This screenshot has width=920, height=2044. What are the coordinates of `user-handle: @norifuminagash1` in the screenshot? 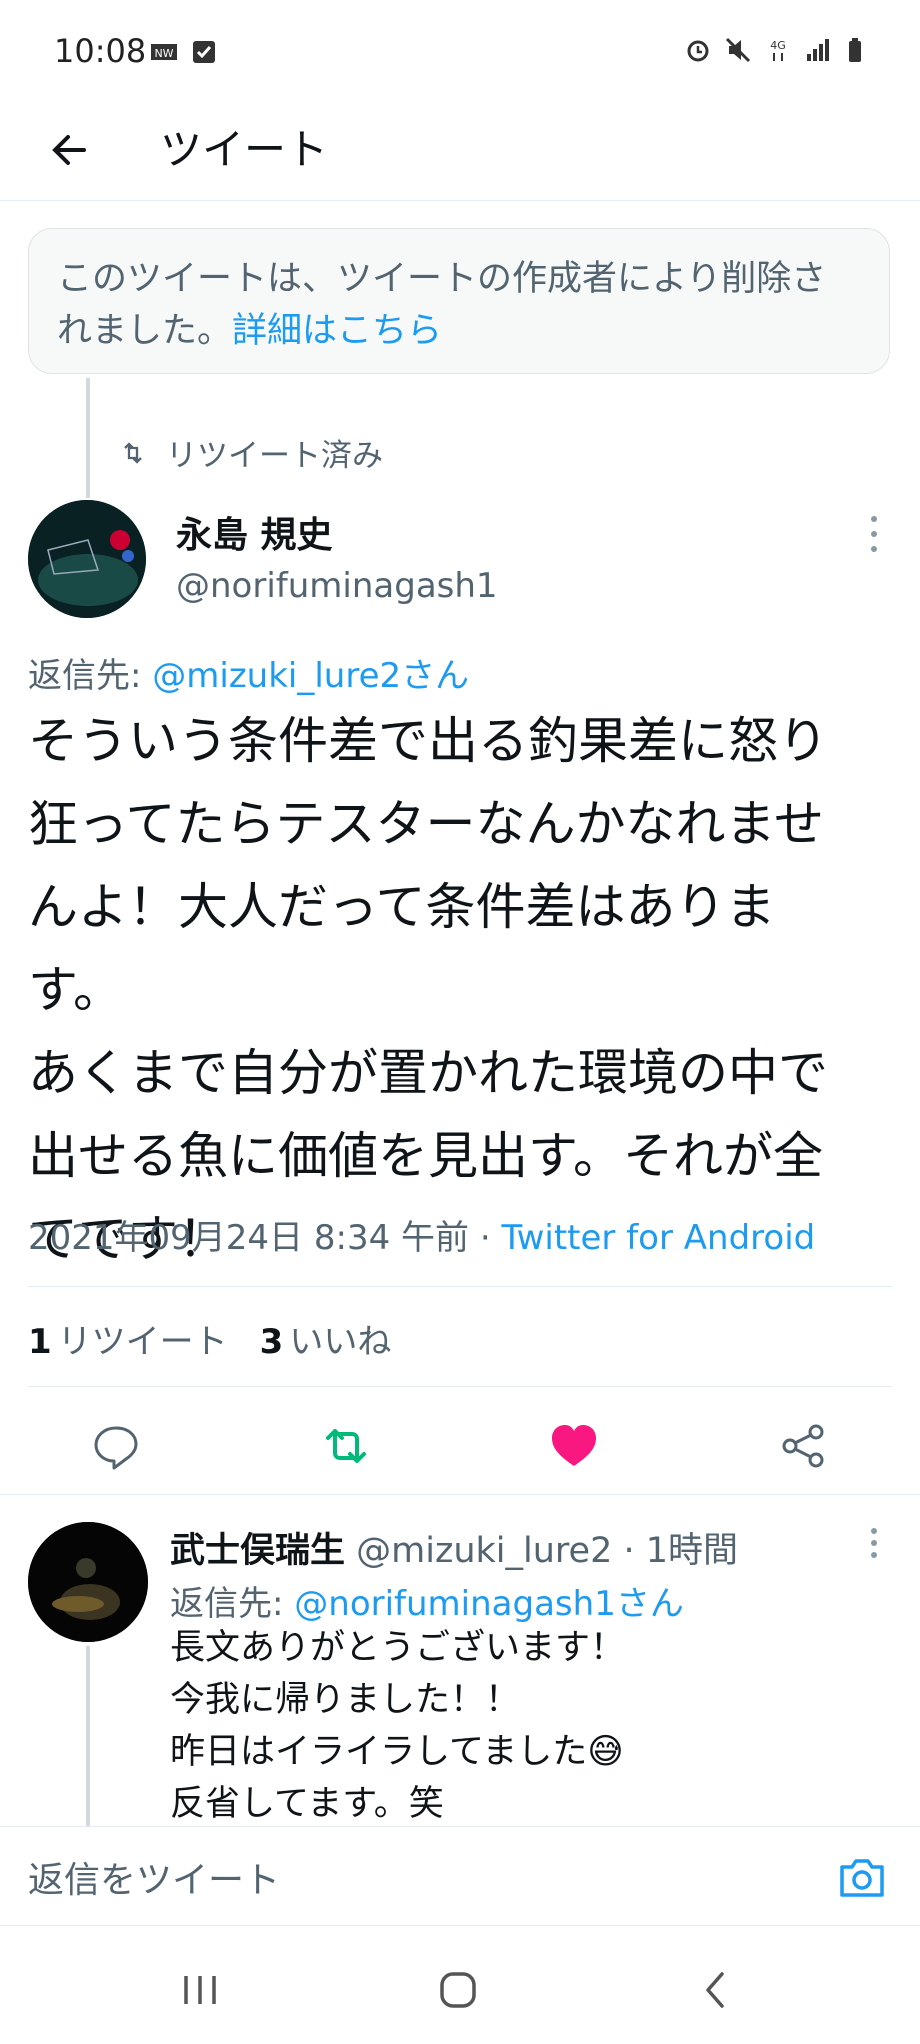 It's located at (337, 586).